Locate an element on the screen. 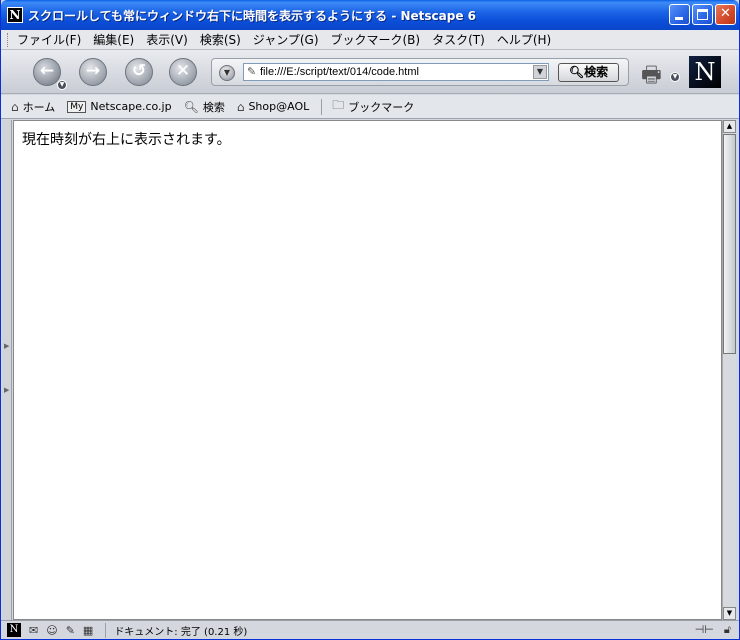  menu-bookmarks: ブックマーク(B) is located at coordinates (376, 39).